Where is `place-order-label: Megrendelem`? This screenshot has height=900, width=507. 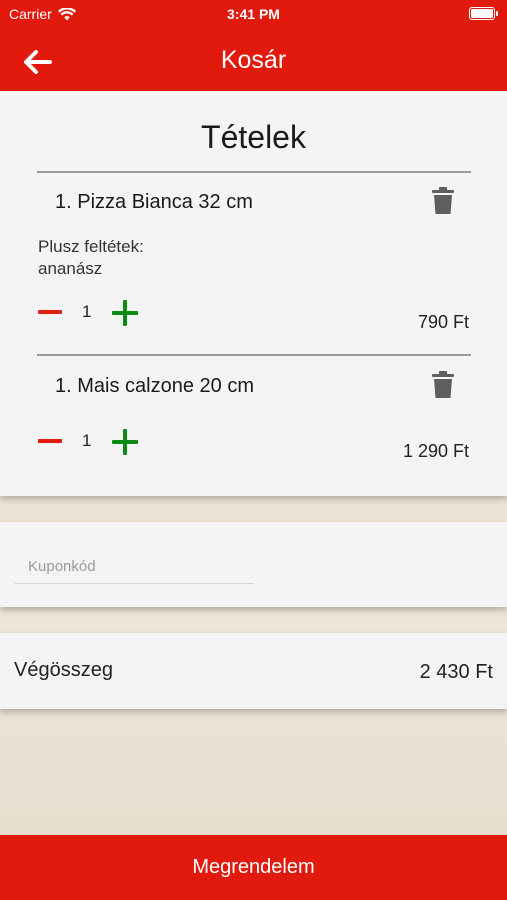
place-order-label: Megrendelem is located at coordinates (253, 867).